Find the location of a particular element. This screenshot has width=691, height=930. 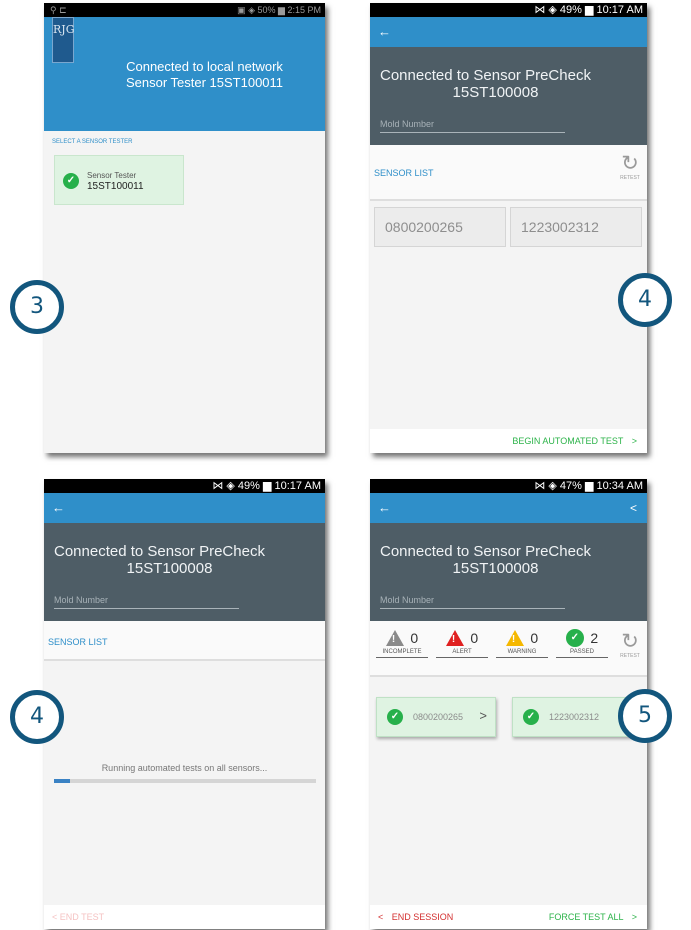

progress-bar is located at coordinates (185, 781).